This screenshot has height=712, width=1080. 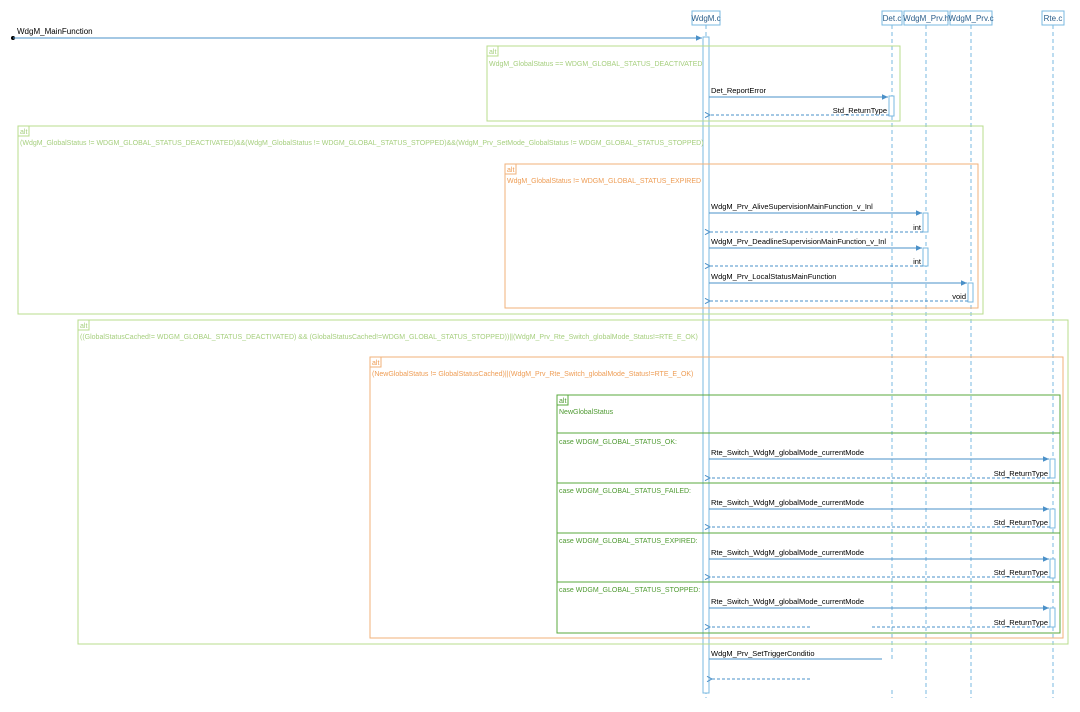 I want to click on lifeline-wdgm-c: WdgM.c, so click(x=706, y=354).